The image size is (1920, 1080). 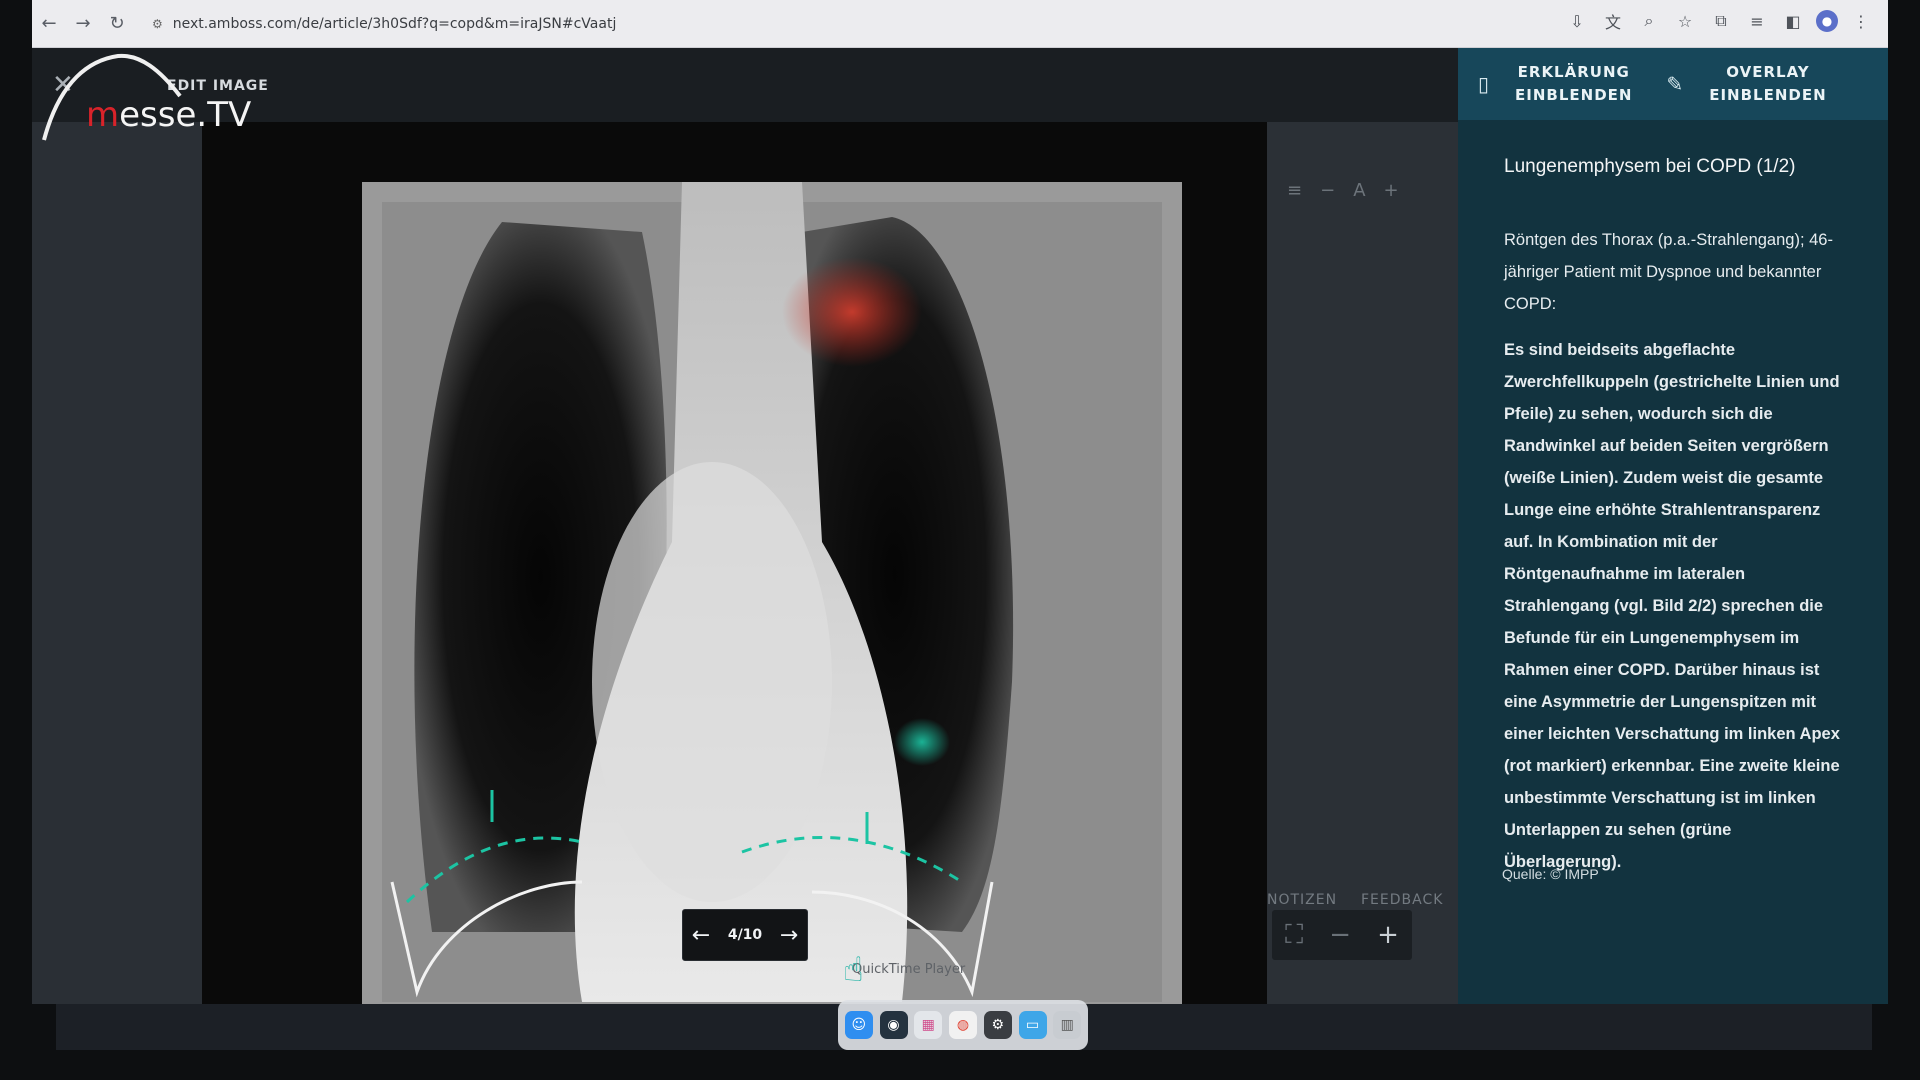 I want to click on font-size-icon: A, so click(x=1359, y=190).